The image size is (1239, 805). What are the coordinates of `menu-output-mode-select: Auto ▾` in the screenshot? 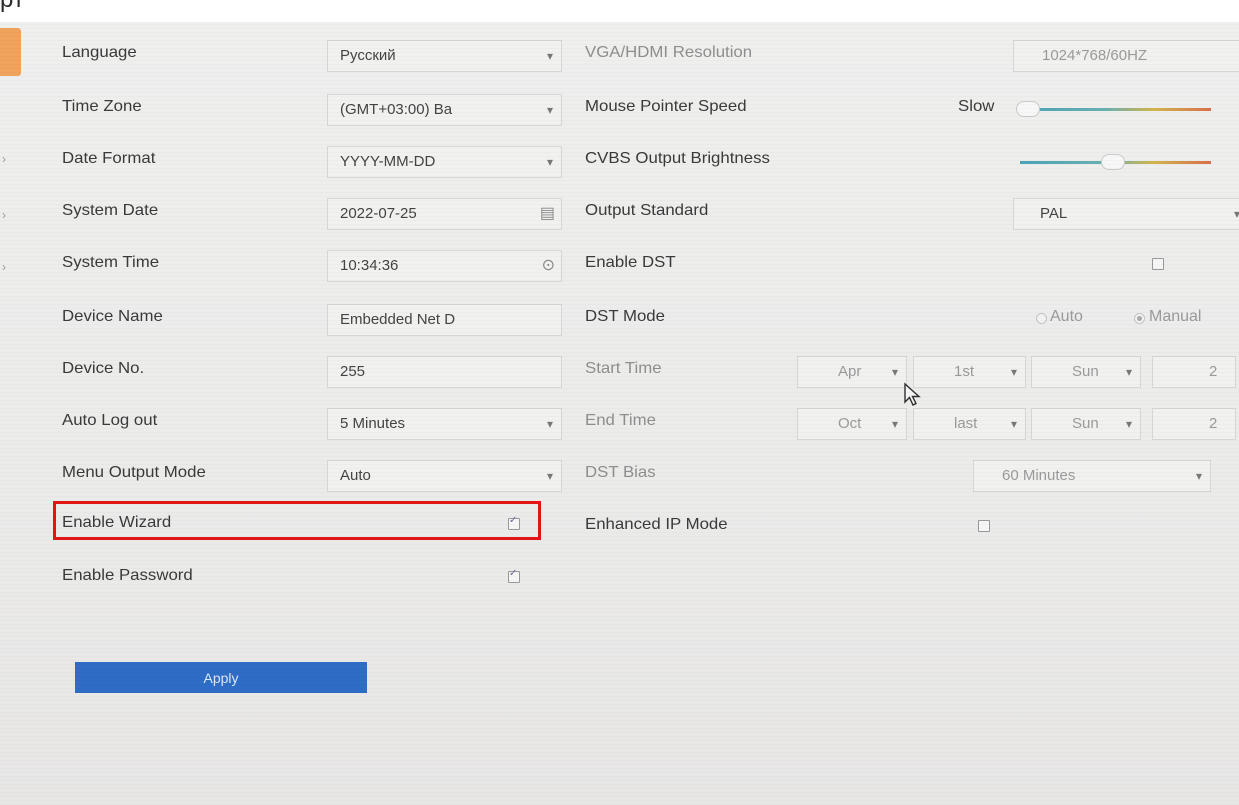 It's located at (444, 476).